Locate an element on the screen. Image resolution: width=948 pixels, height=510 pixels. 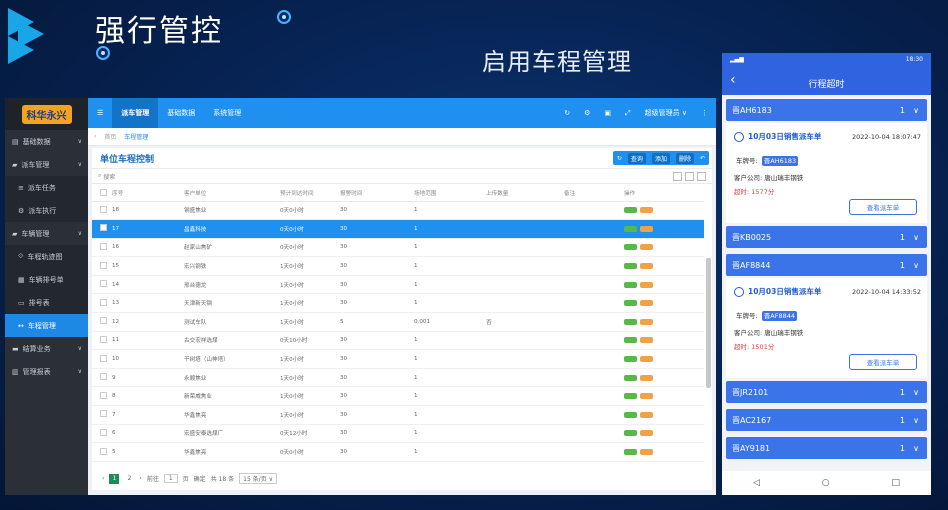
tab-dispatch: 派车管理 is located at coordinates (135, 113).